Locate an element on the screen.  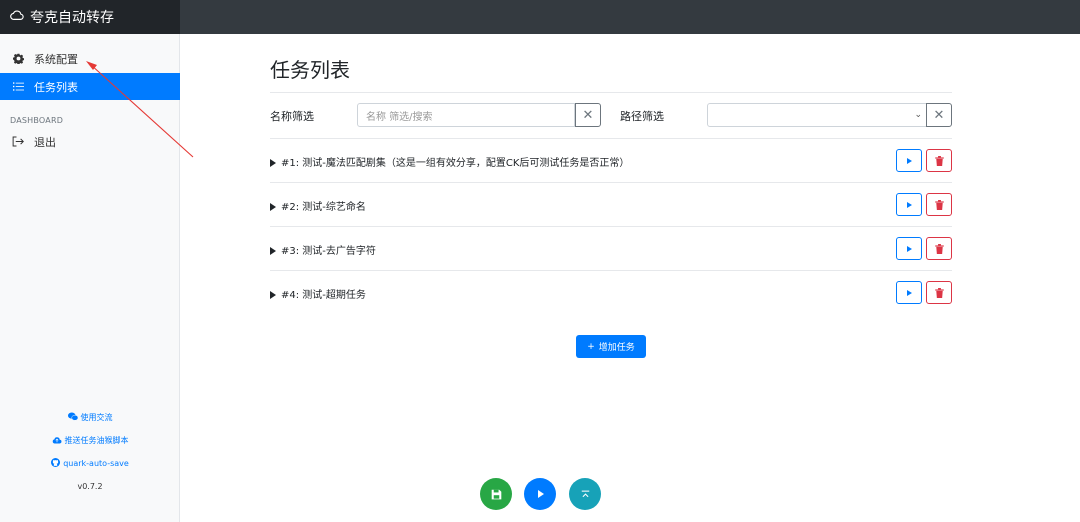
footer-link-github: quark-auto-save is located at coordinates (90, 463).